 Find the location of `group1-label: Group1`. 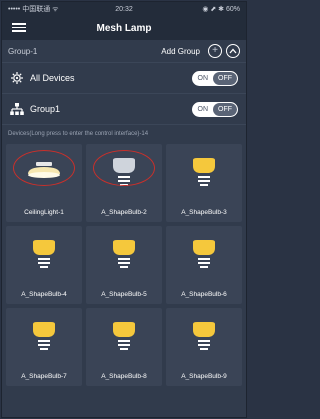

group1-label: Group1 is located at coordinates (45, 109).